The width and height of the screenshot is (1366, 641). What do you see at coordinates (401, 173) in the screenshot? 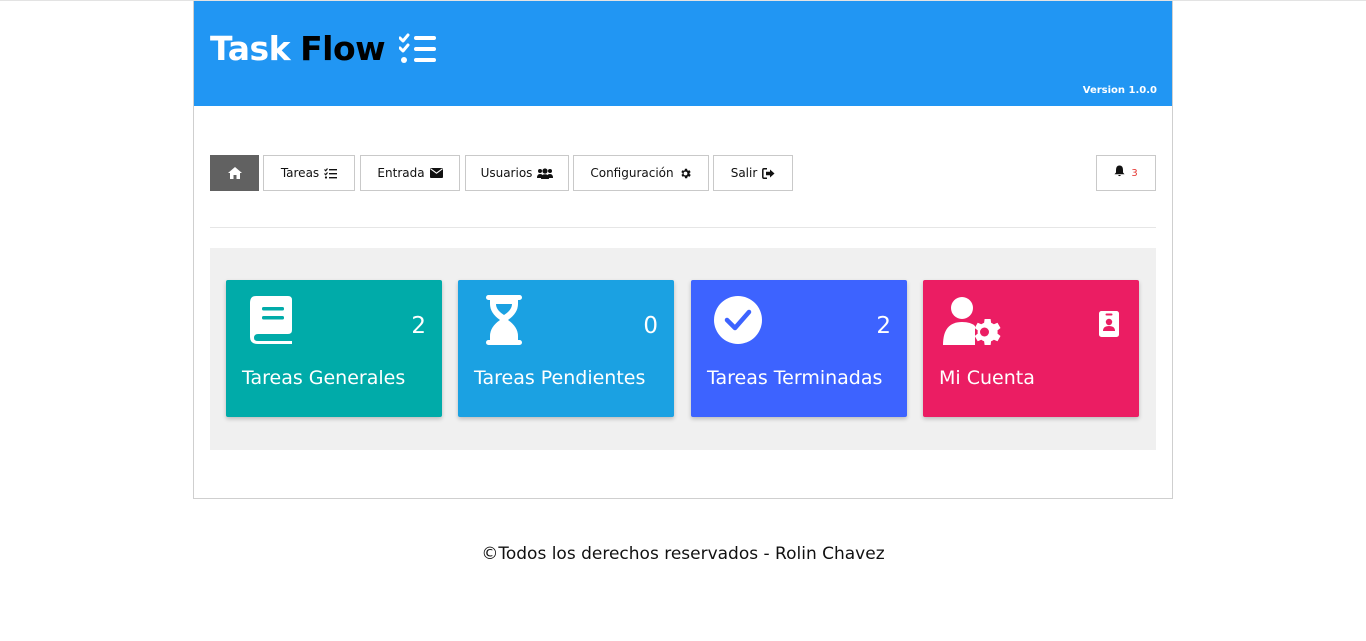
I see `nav-entrada-label: Entrada` at bounding box center [401, 173].